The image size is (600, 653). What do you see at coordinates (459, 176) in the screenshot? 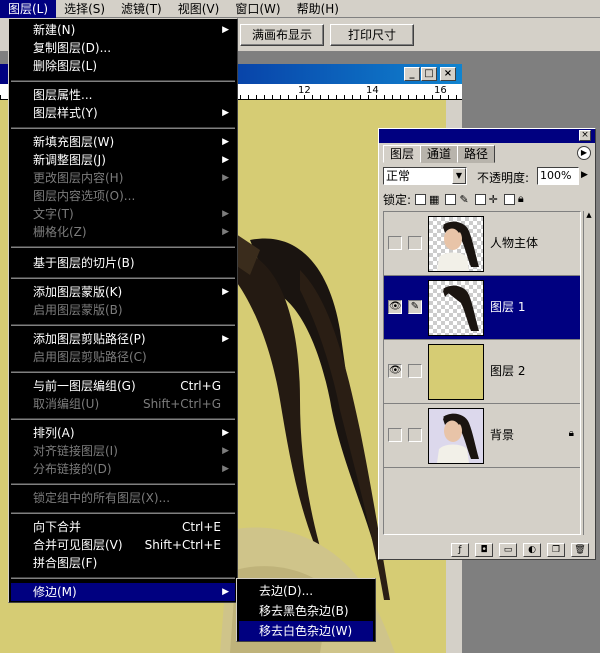
I see `chevron-down-icon: ▼` at bounding box center [459, 176].